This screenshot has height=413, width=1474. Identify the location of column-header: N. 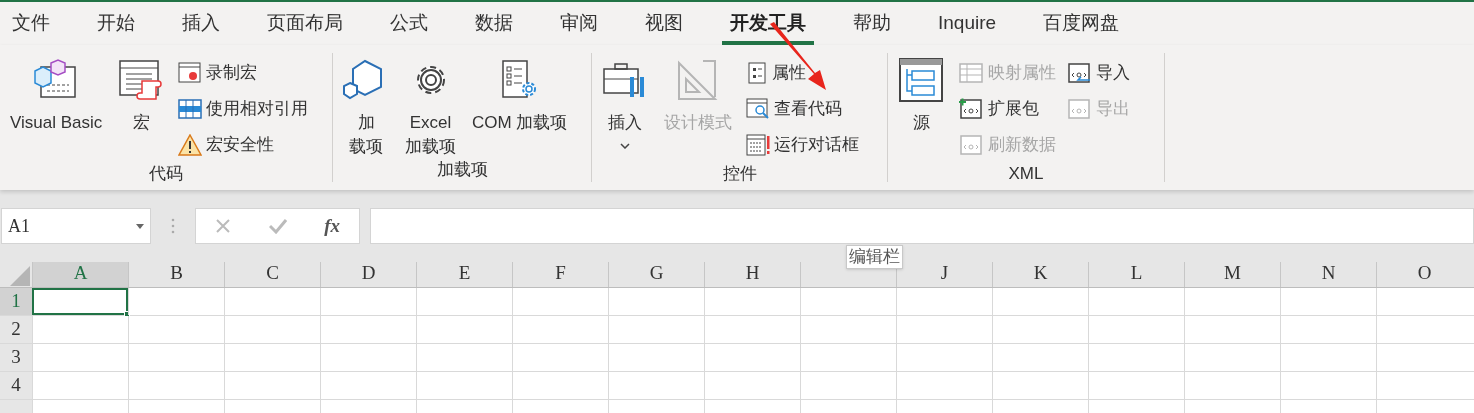
(1328, 274).